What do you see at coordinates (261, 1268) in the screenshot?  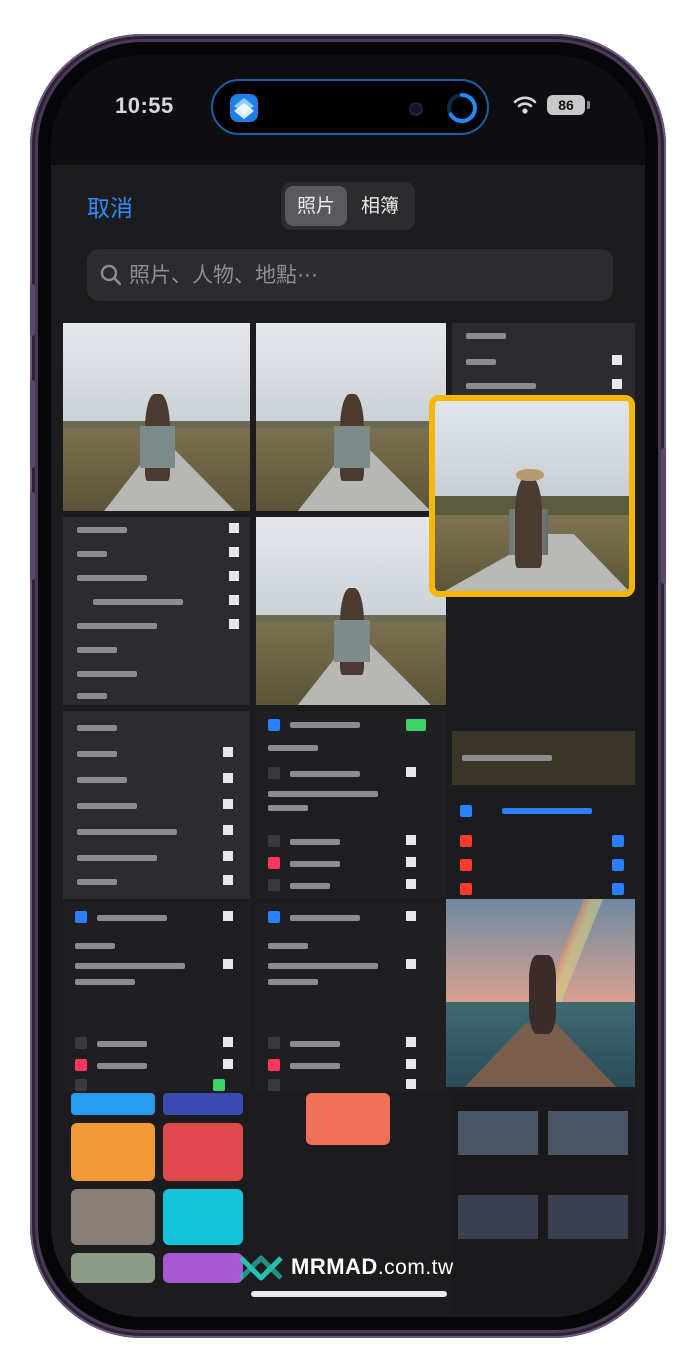 I see `mrmad-logo-icon` at bounding box center [261, 1268].